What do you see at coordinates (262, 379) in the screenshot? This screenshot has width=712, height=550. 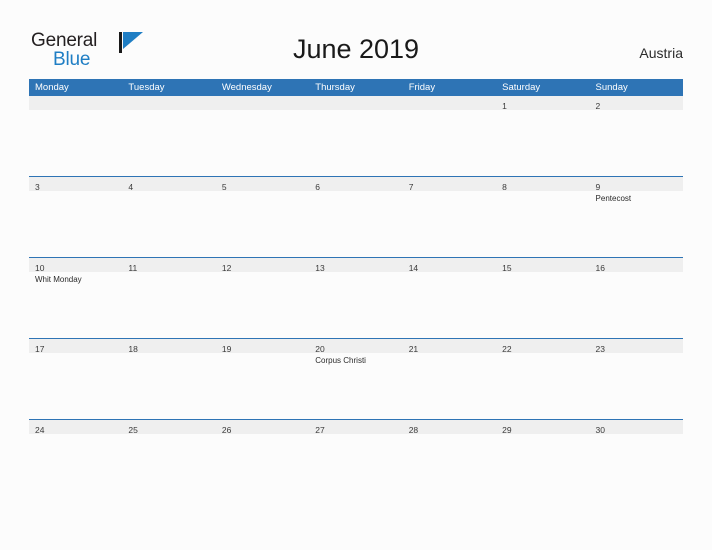 I see `day-cell: 19` at bounding box center [262, 379].